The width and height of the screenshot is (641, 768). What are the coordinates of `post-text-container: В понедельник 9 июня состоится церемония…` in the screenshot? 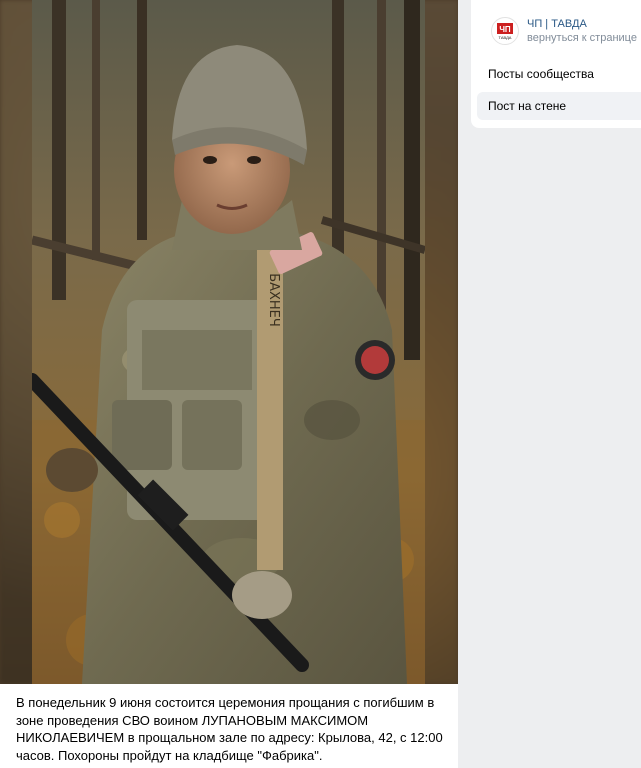 It's located at (229, 726).